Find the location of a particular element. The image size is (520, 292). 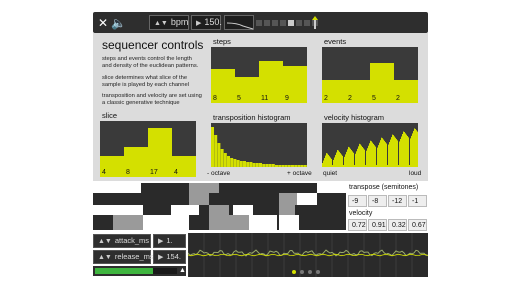

transpose-value-4: -1 is located at coordinates (417, 201).